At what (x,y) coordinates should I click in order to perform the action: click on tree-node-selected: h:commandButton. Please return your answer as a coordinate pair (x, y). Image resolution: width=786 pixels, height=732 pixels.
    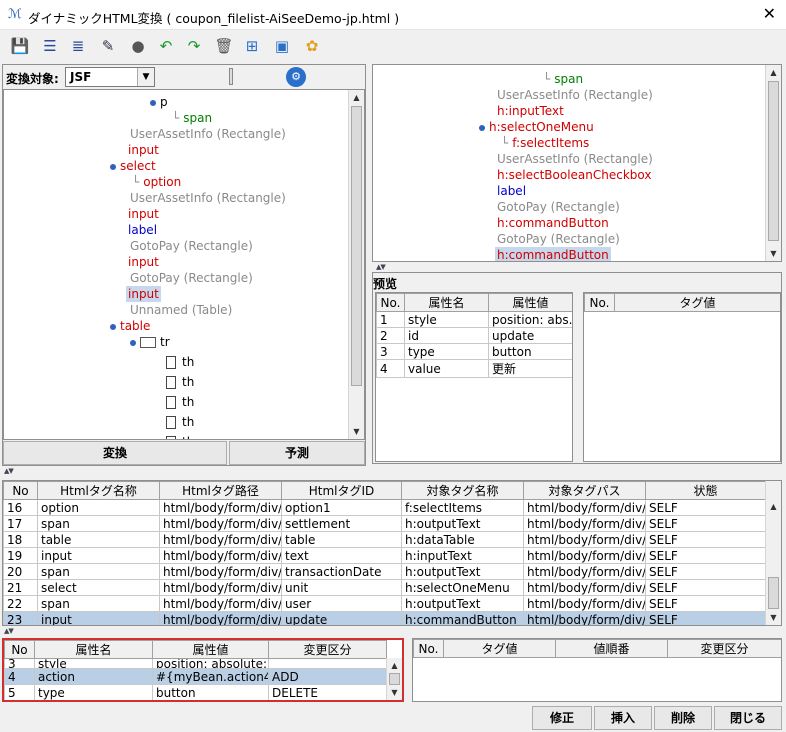
    Looking at the image, I should click on (553, 254).